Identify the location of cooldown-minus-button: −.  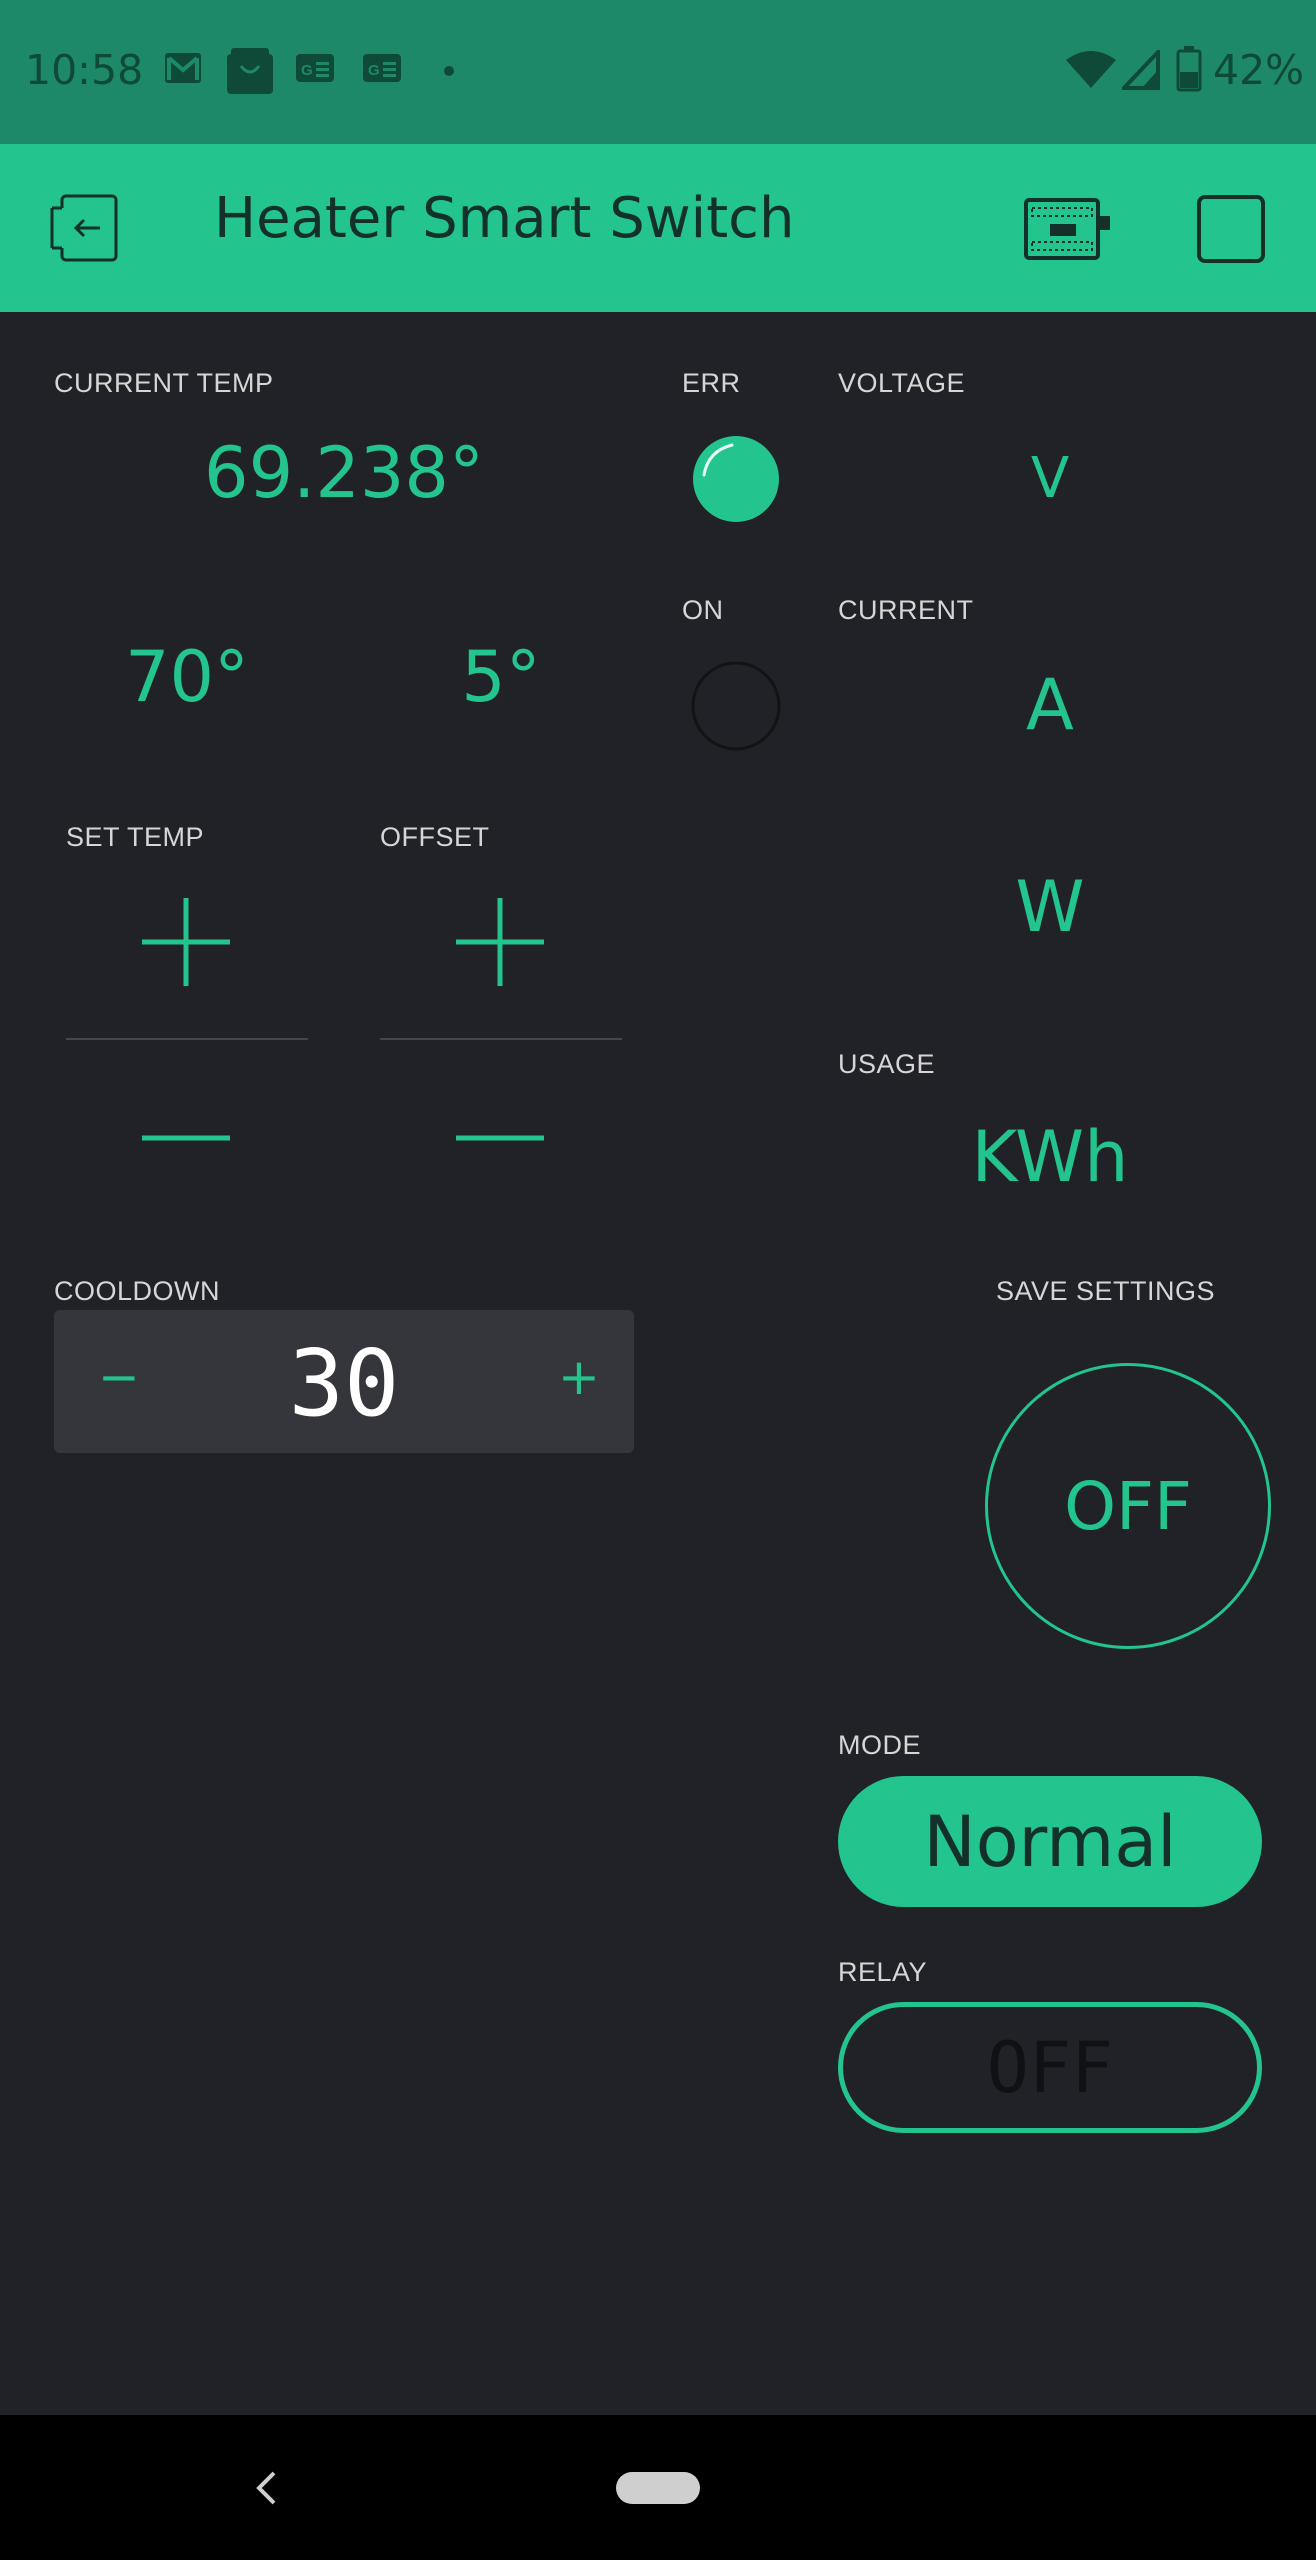
(119, 1377).